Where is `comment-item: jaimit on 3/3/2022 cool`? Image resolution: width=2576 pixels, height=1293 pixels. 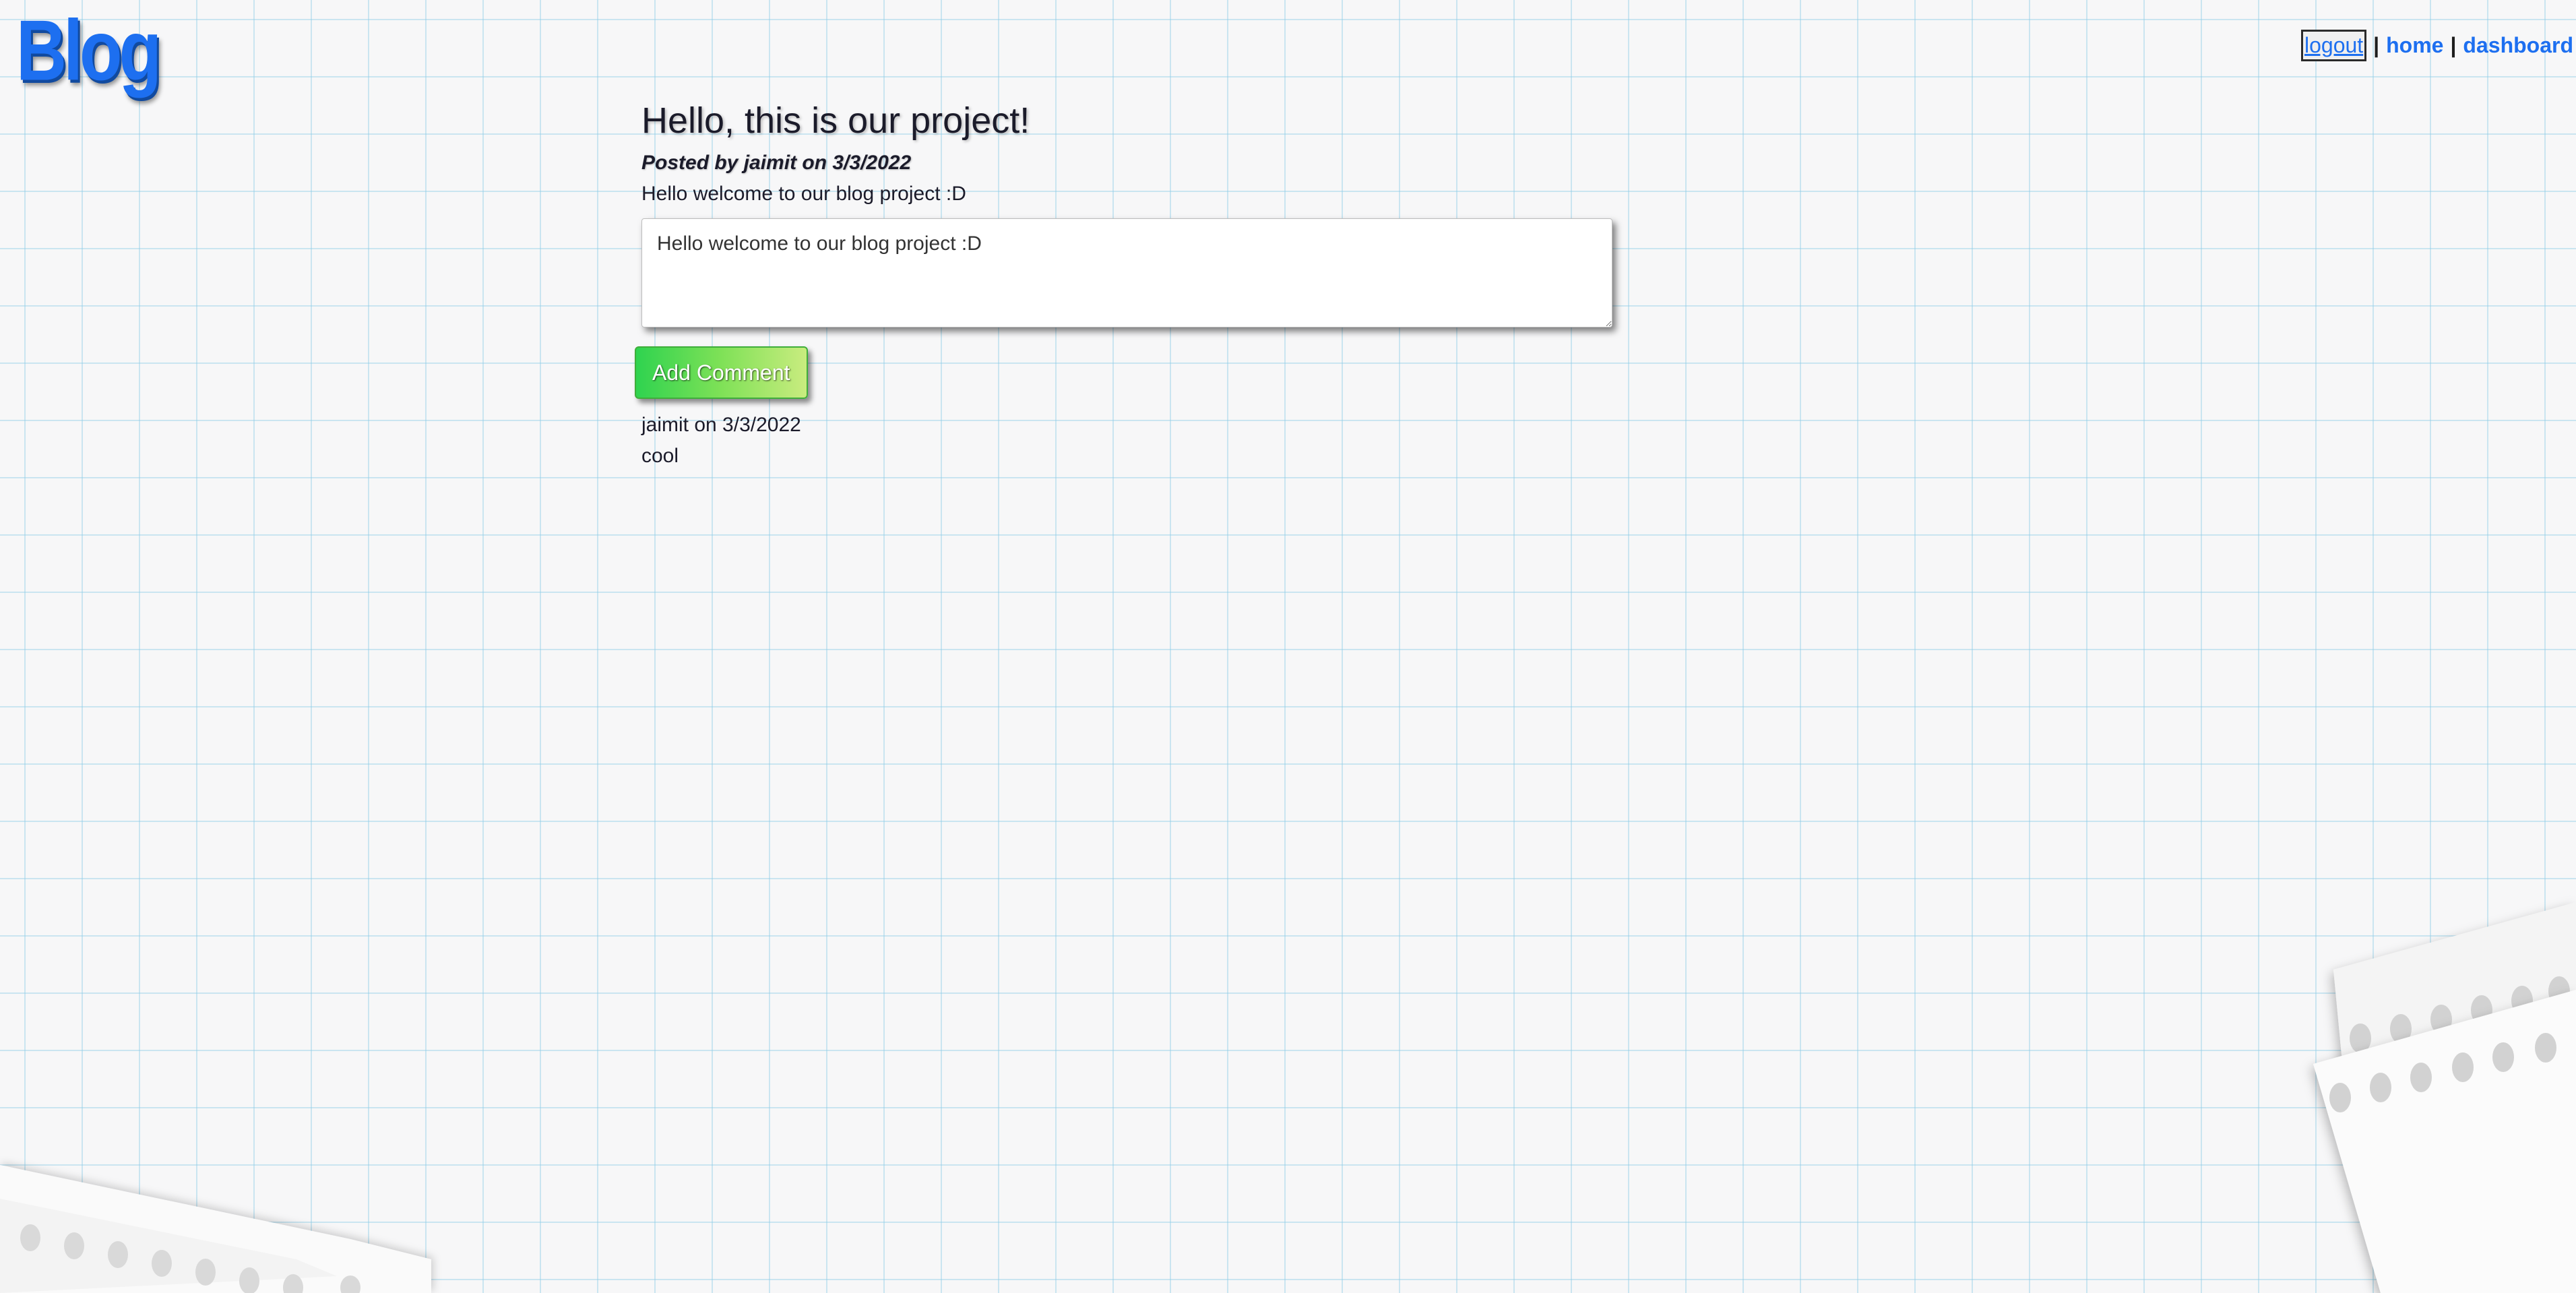
comment-item: jaimit on 3/3/2022 cool is located at coordinates (1128, 441).